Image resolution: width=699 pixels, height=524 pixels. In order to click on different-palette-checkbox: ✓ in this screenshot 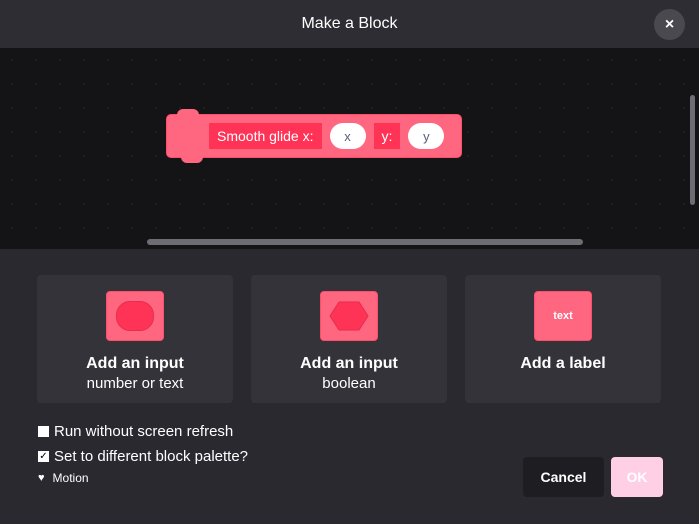, I will do `click(43, 456)`.